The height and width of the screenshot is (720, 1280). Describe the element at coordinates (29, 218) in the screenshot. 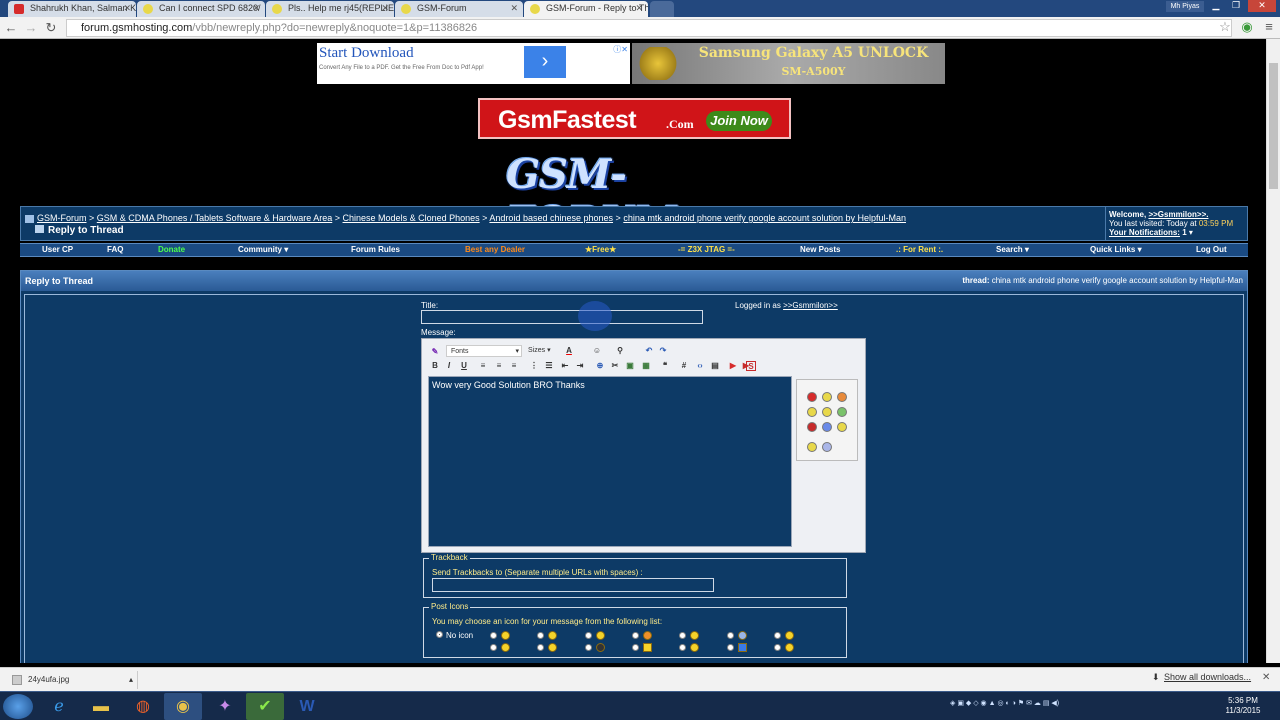

I see `home-icon` at that location.